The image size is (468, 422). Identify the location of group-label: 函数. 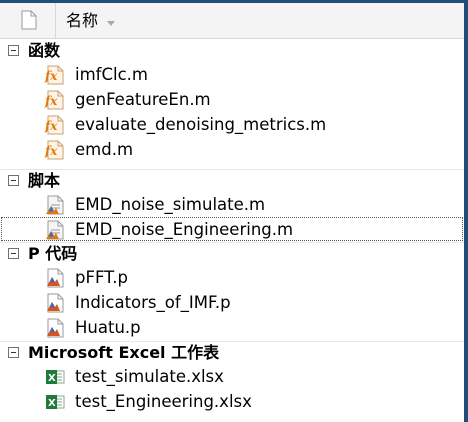
(44, 50).